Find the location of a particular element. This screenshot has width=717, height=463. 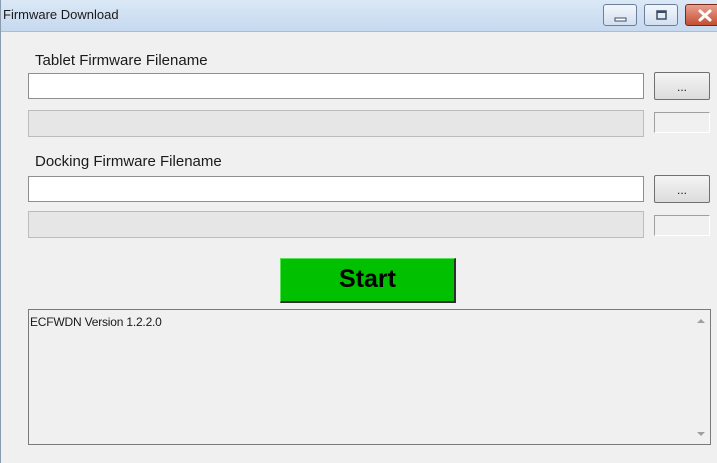

close-icon is located at coordinates (705, 15).